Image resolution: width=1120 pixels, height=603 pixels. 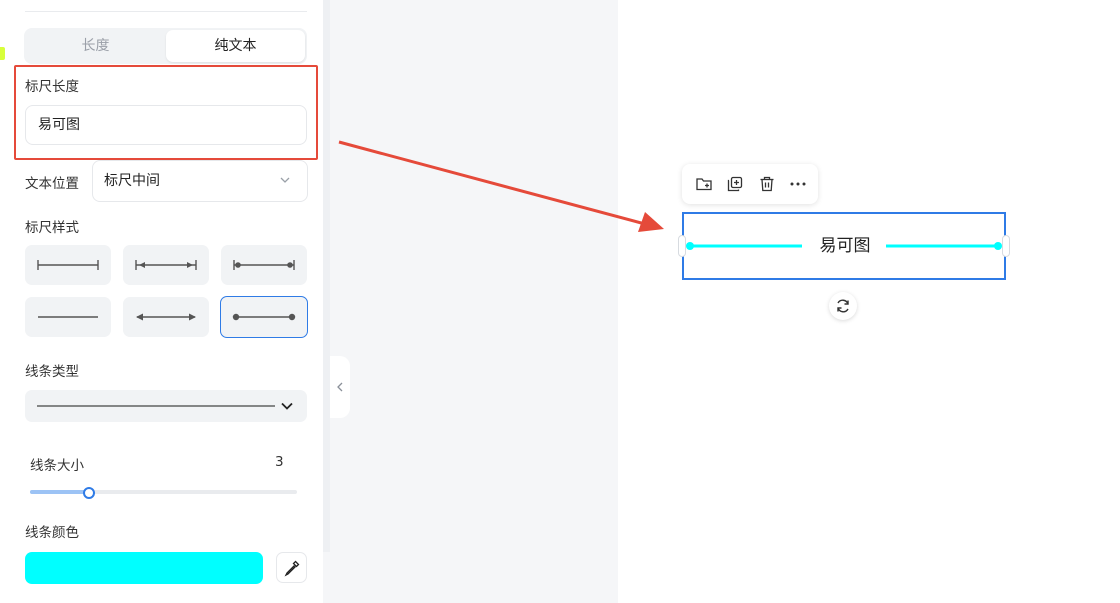 I want to click on tab-plain-text: 纯文本, so click(x=235, y=46).